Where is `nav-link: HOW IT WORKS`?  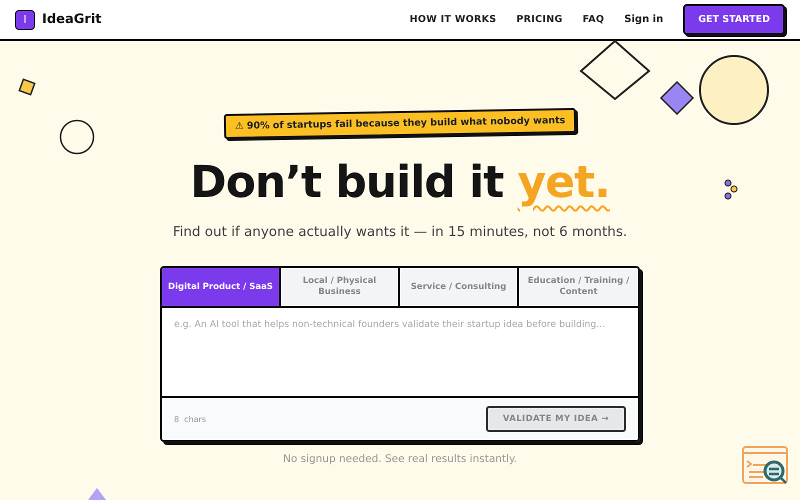 nav-link: HOW IT WORKS is located at coordinates (453, 19).